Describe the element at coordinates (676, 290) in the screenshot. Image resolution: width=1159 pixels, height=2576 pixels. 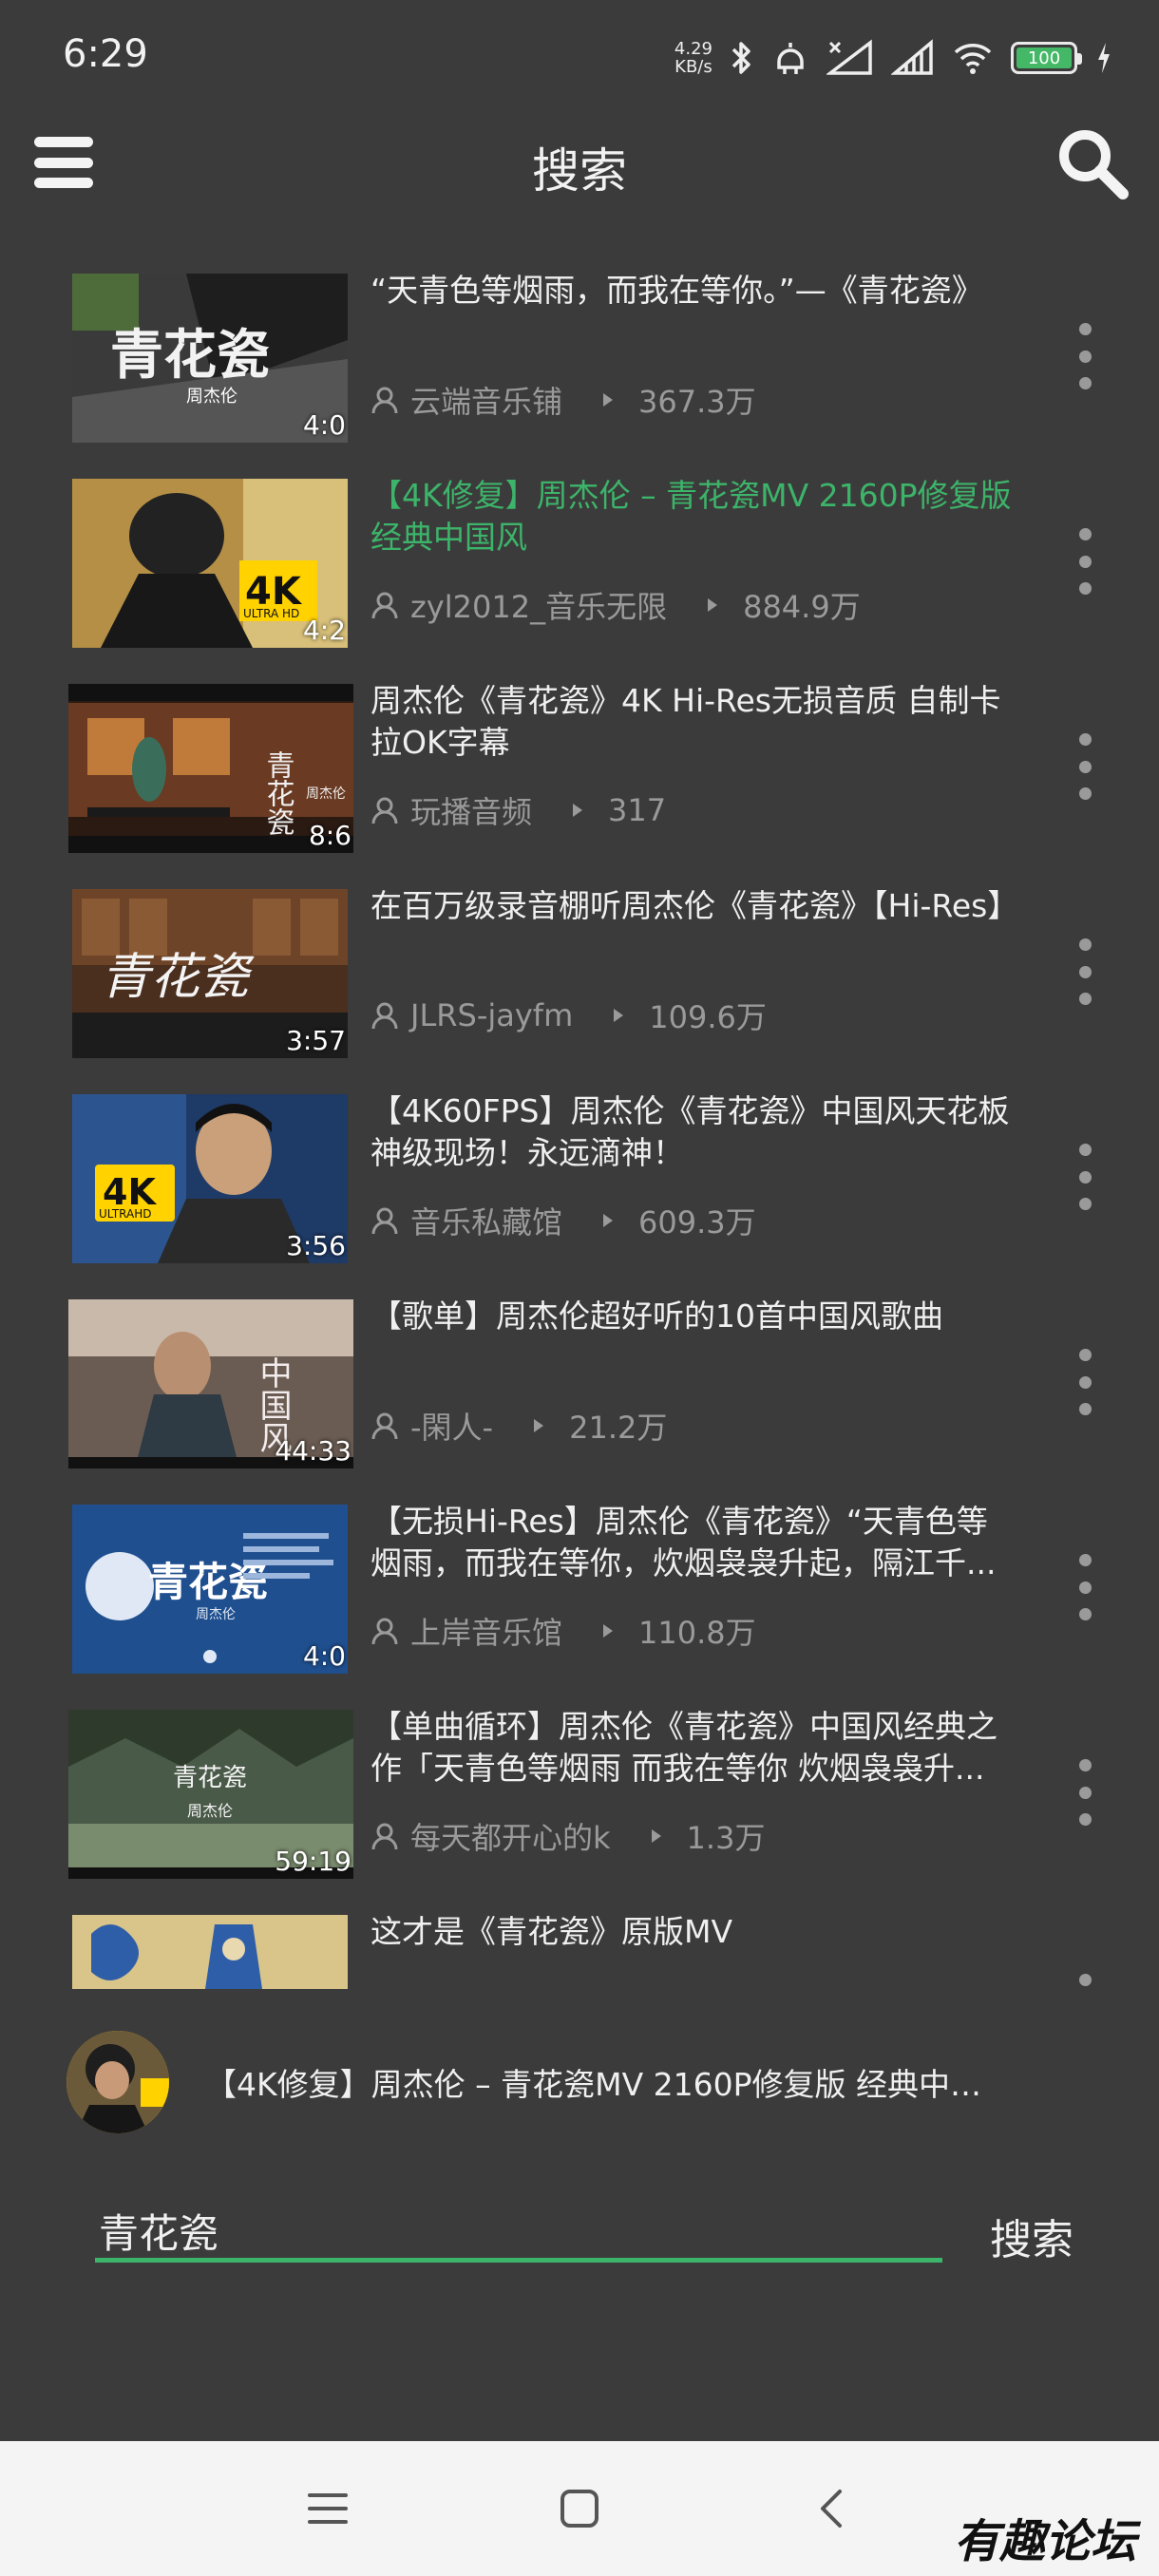
I see `video-title: “天青色等烟雨，而我在等你。”—《青花瓷》` at that location.